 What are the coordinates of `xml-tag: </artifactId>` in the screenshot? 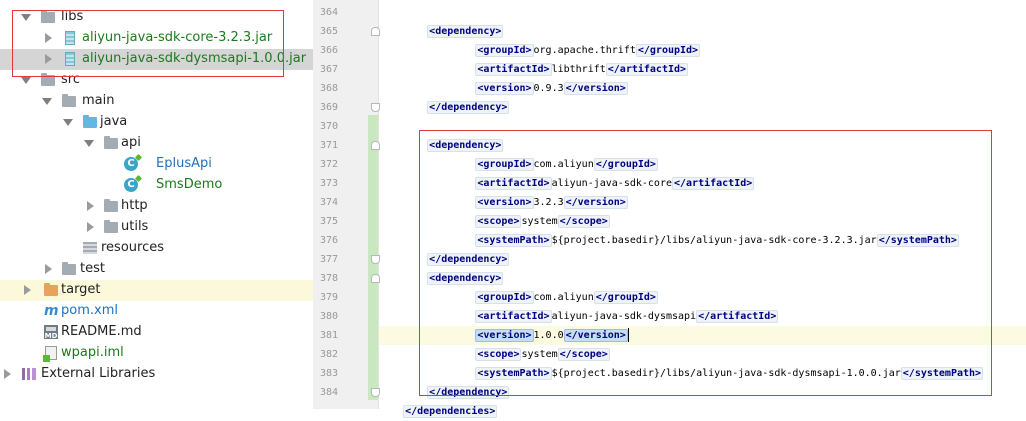 It's located at (647, 69).